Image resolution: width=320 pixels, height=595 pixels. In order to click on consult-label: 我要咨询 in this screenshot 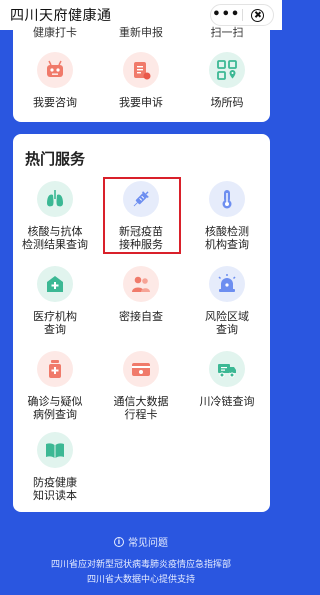, I will do `click(55, 102)`.